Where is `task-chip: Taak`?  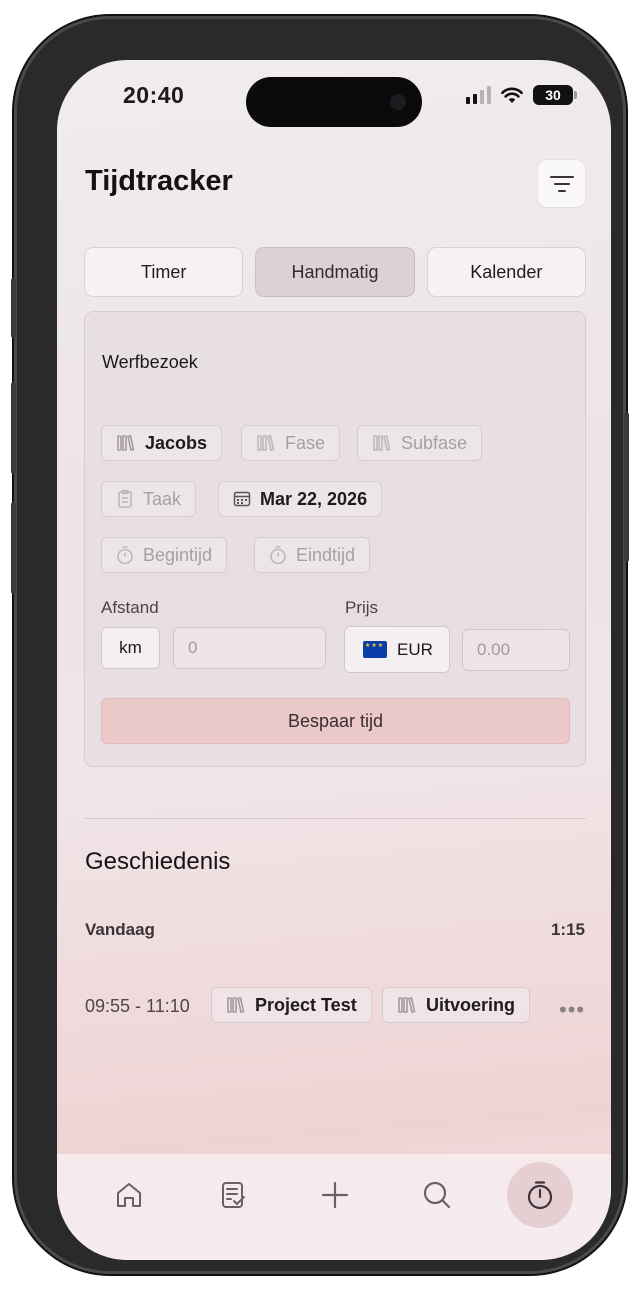 task-chip: Taak is located at coordinates (149, 499).